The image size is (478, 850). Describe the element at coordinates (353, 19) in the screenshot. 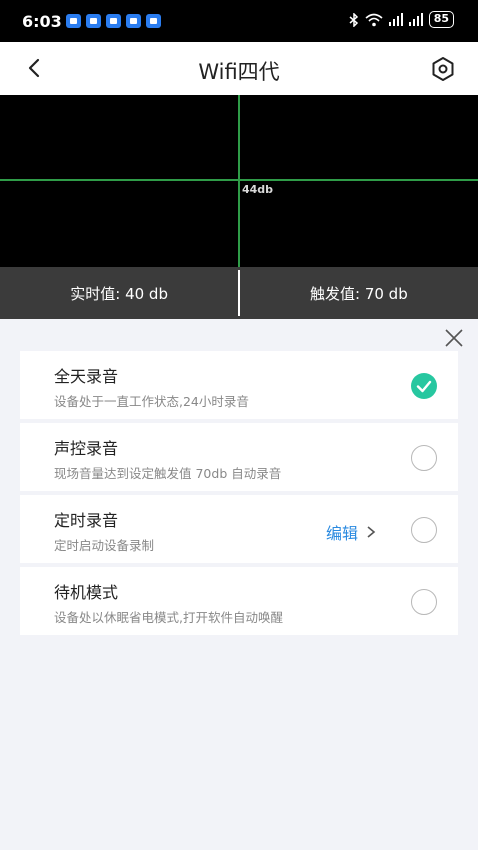

I see `bluetooth-icon` at that location.